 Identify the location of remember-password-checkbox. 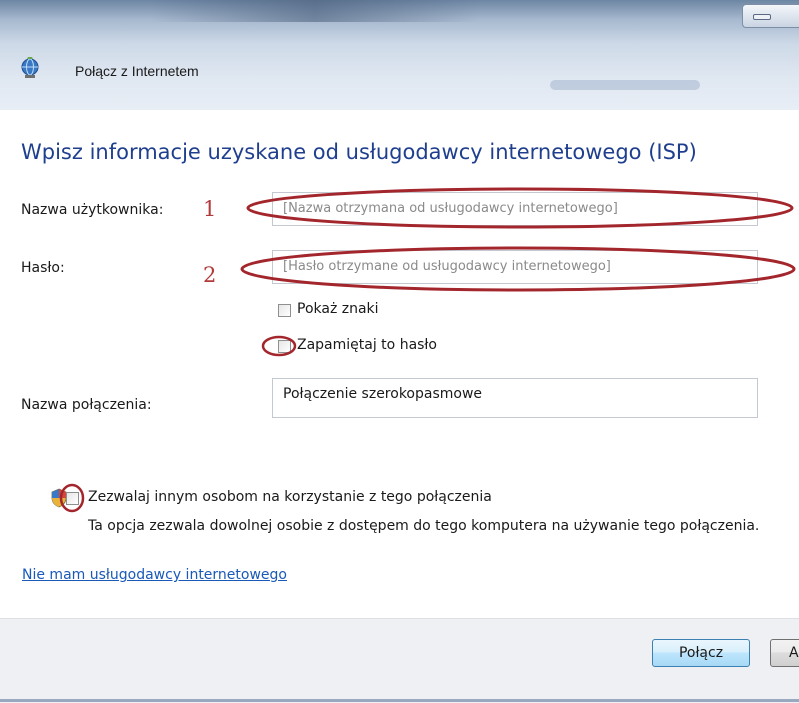
(284, 346).